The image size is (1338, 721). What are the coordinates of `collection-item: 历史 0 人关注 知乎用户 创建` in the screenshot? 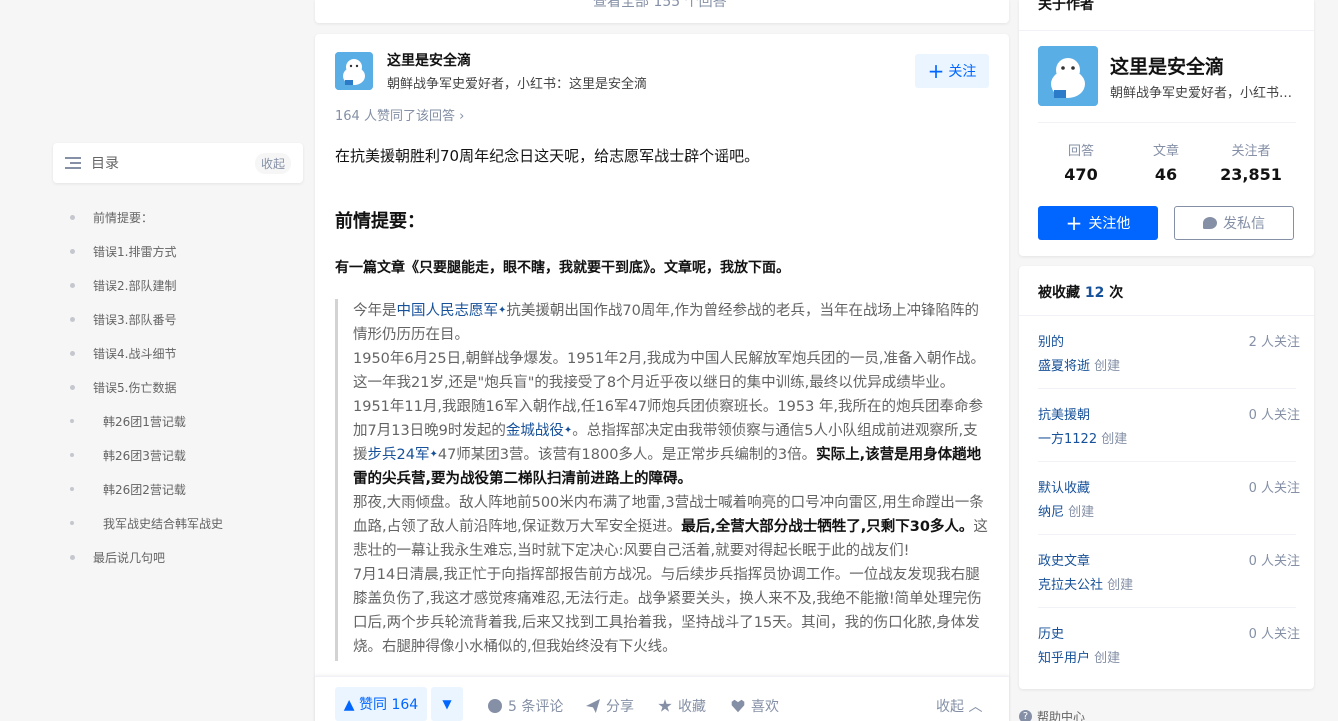 It's located at (1169, 644).